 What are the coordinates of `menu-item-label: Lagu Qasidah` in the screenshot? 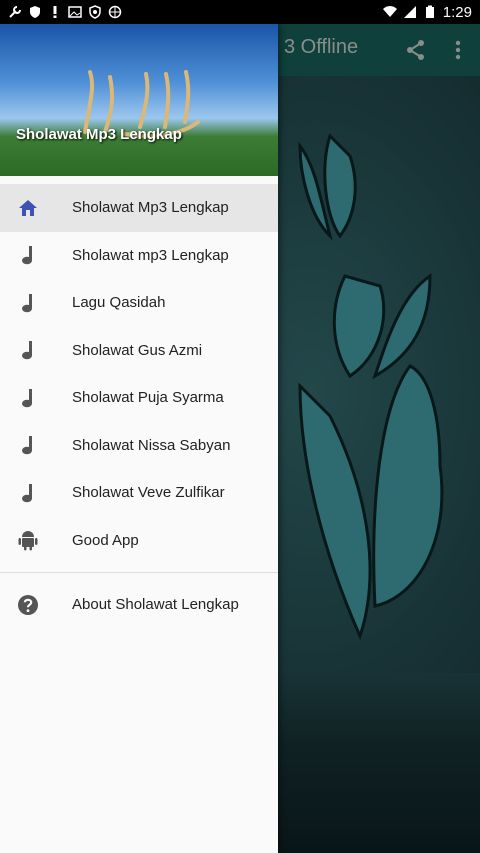 It's located at (119, 303).